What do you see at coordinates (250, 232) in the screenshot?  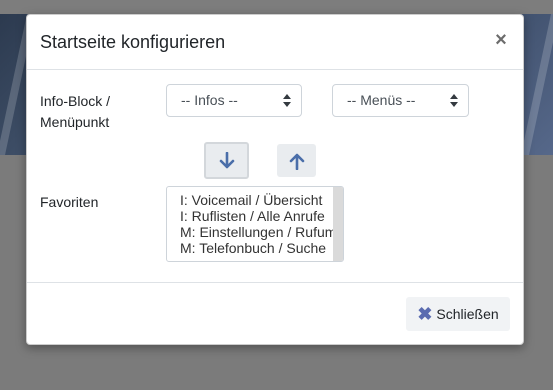 I see `list-item: M: Einstellungen / Rufumleitung` at bounding box center [250, 232].